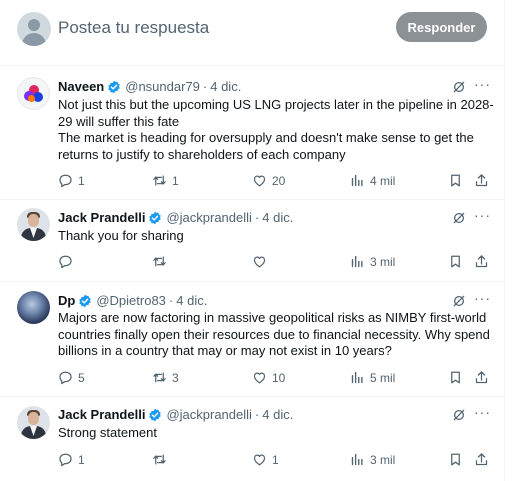 This screenshot has width=519, height=481. I want to click on reply-action: 5, so click(71, 377).